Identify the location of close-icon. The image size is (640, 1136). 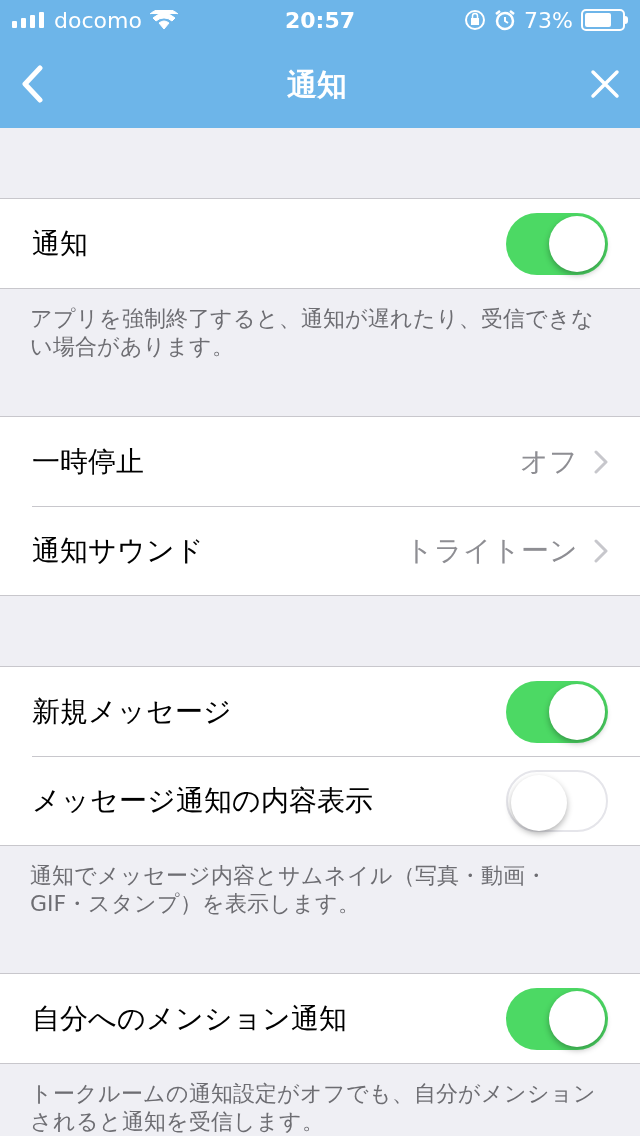
(605, 84).